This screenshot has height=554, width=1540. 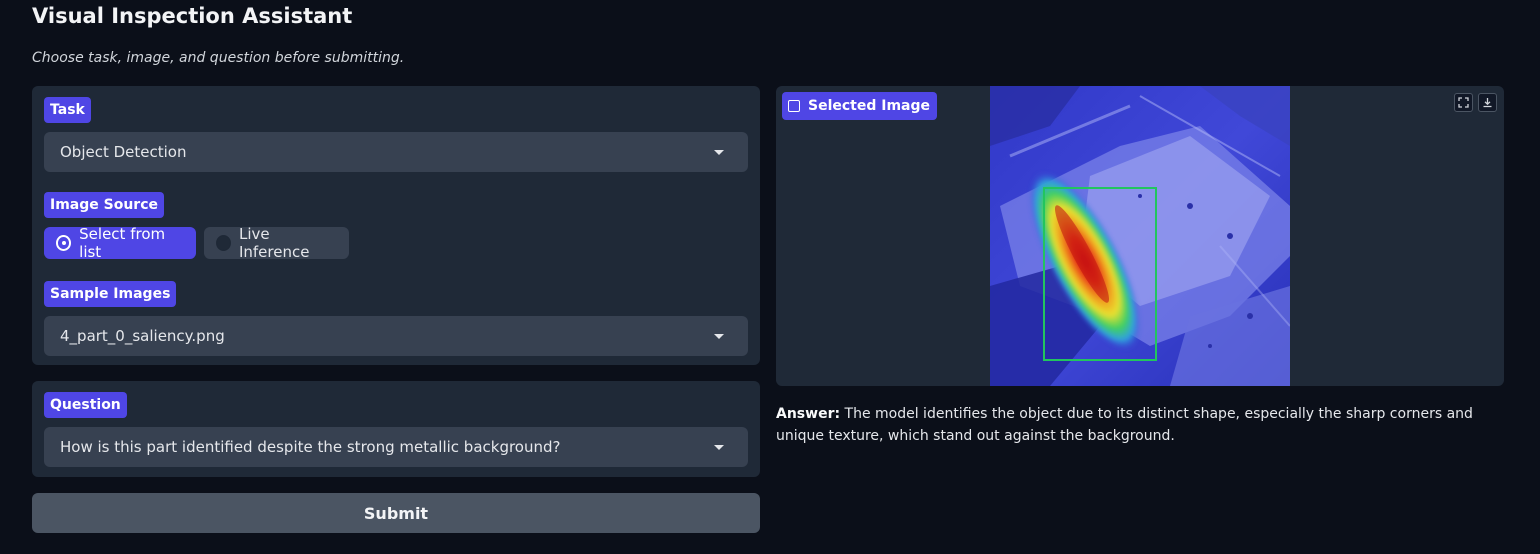 I want to click on selected-image-label: Selected Image, so click(x=860, y=106).